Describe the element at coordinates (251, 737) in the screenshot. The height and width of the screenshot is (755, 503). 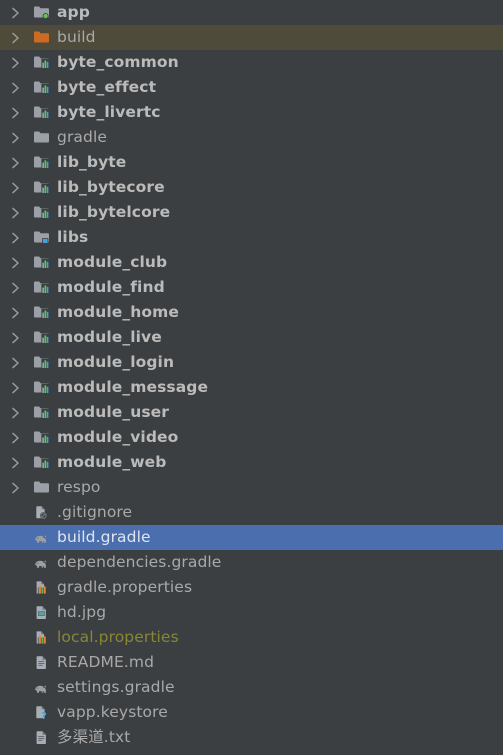
I see `tree-file-row: 多渠道.txt` at that location.